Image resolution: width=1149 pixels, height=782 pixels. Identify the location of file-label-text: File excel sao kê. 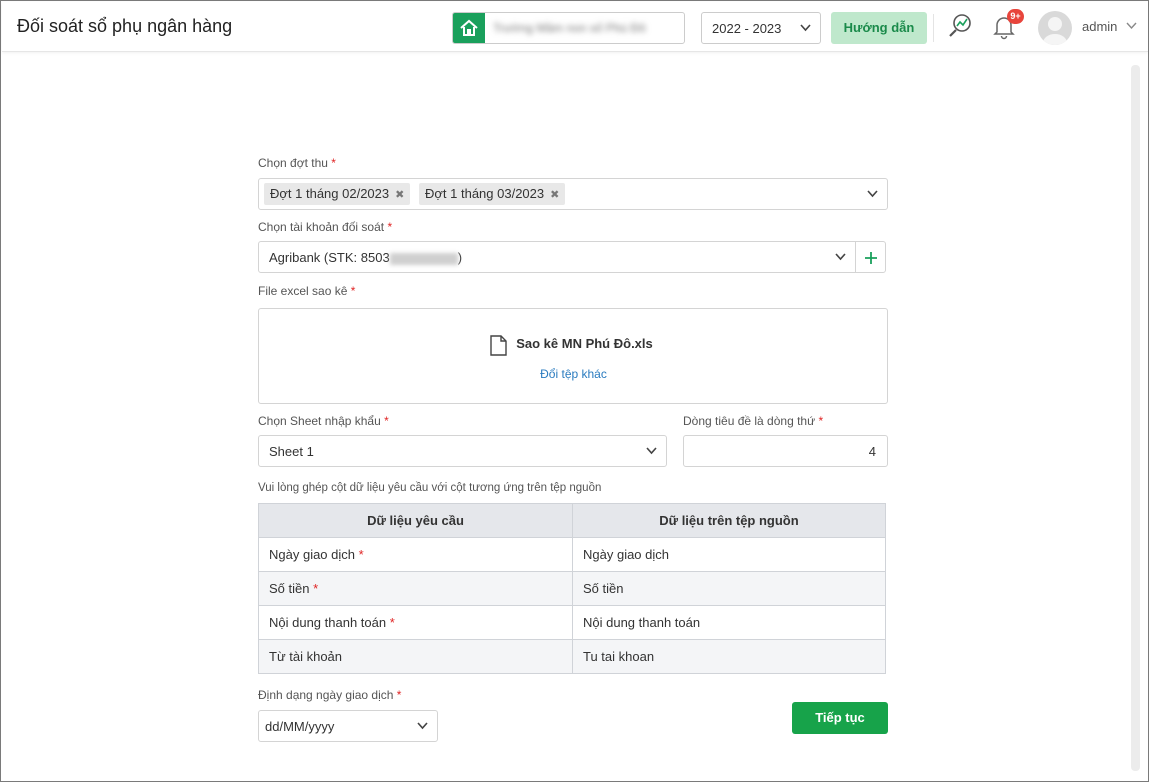
(303, 291).